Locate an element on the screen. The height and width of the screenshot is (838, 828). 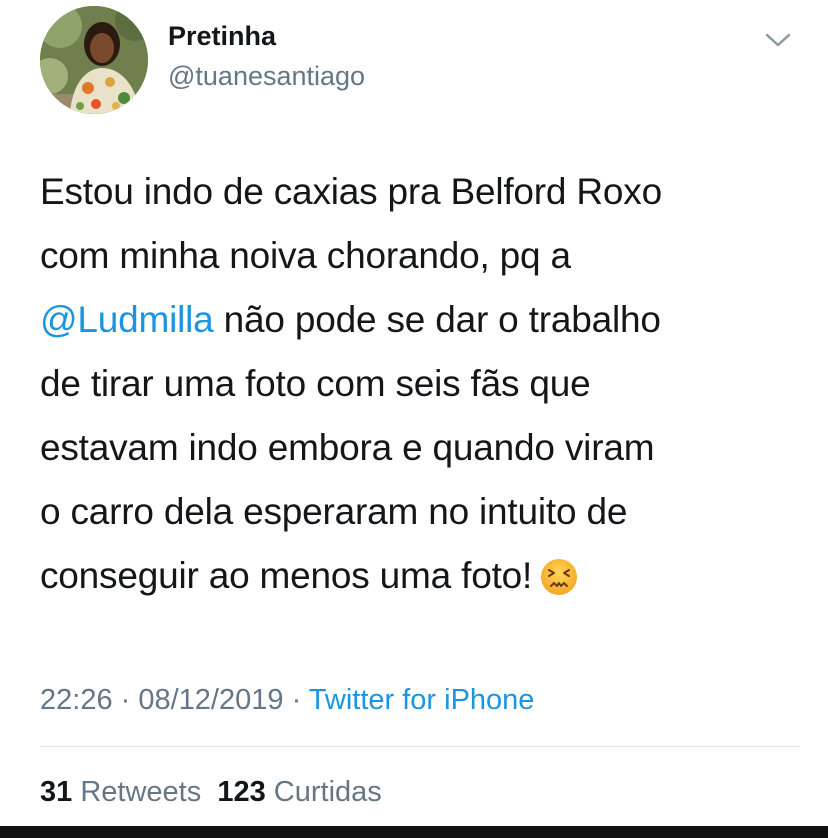
user-handle: @tuanesantiago is located at coordinates (266, 76).